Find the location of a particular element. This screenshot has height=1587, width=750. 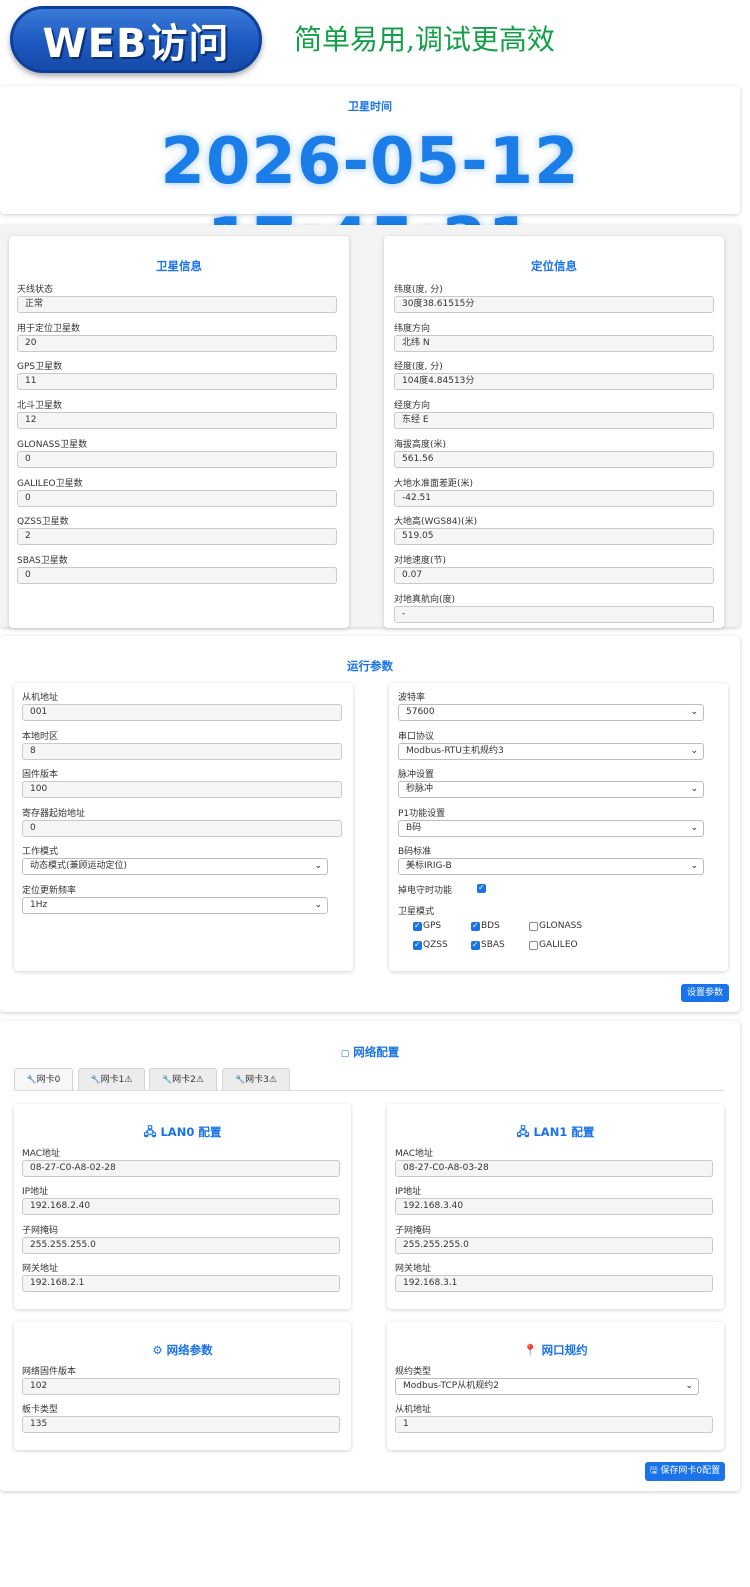

lan1-field-input: 192.168.3.40 is located at coordinates (554, 1207).